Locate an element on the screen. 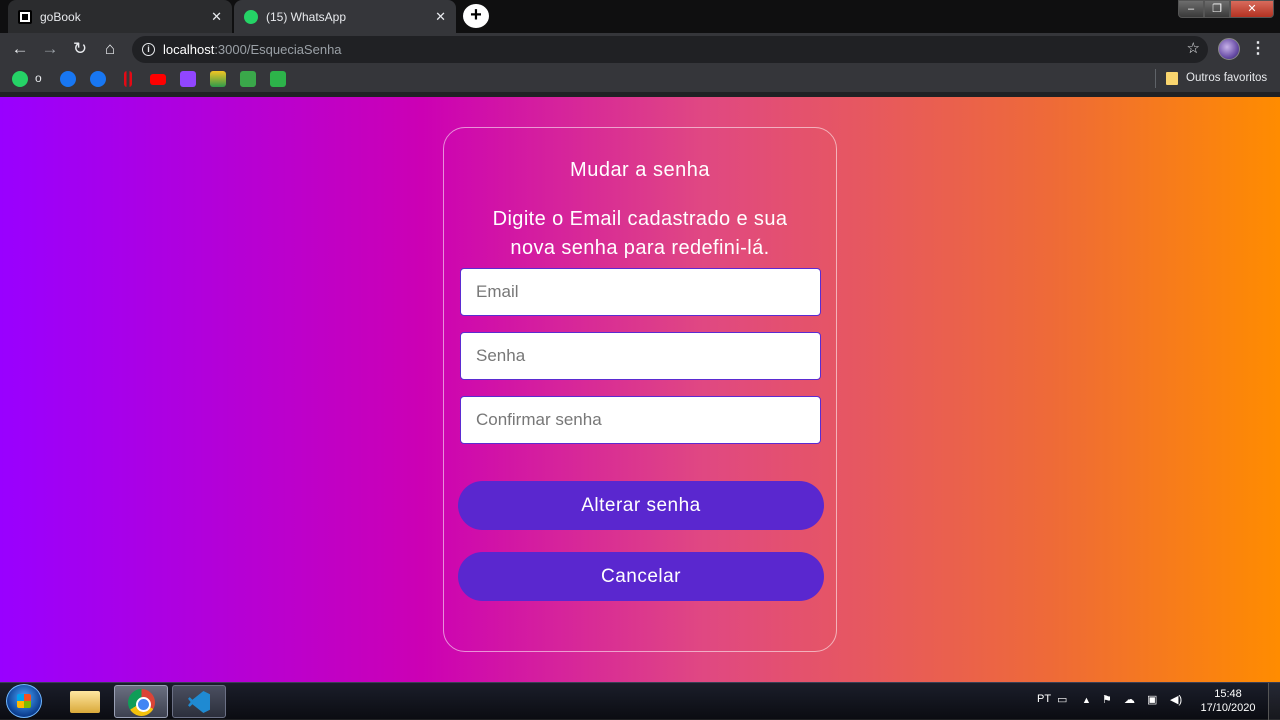 The height and width of the screenshot is (720, 1280). netflix-bookmark-icon is located at coordinates (128, 79).